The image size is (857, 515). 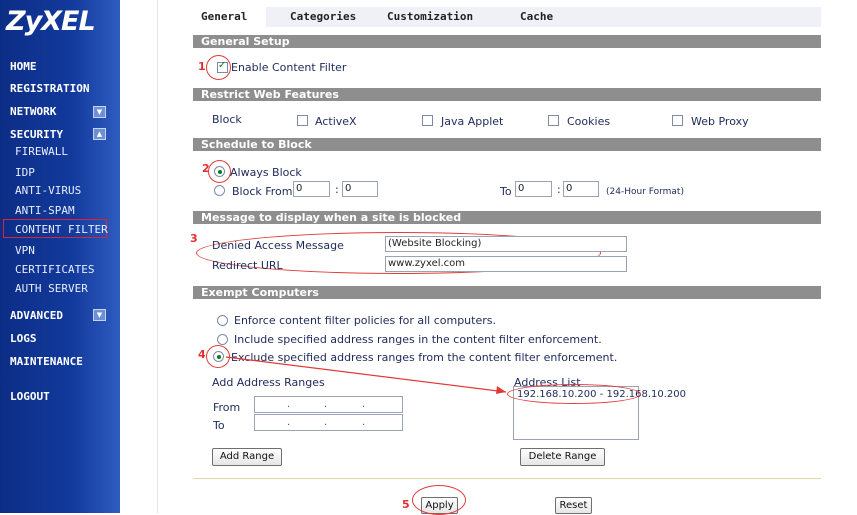 I want to click on nav-content-filter-label: CONTENT FILTER, so click(x=61, y=229).